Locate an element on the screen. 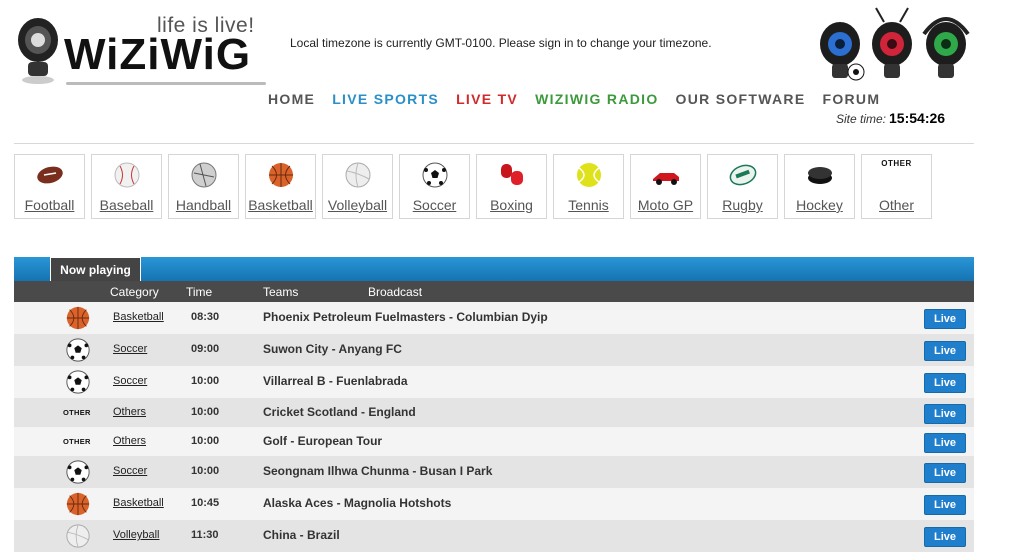  col-category: Category is located at coordinates (134, 292).